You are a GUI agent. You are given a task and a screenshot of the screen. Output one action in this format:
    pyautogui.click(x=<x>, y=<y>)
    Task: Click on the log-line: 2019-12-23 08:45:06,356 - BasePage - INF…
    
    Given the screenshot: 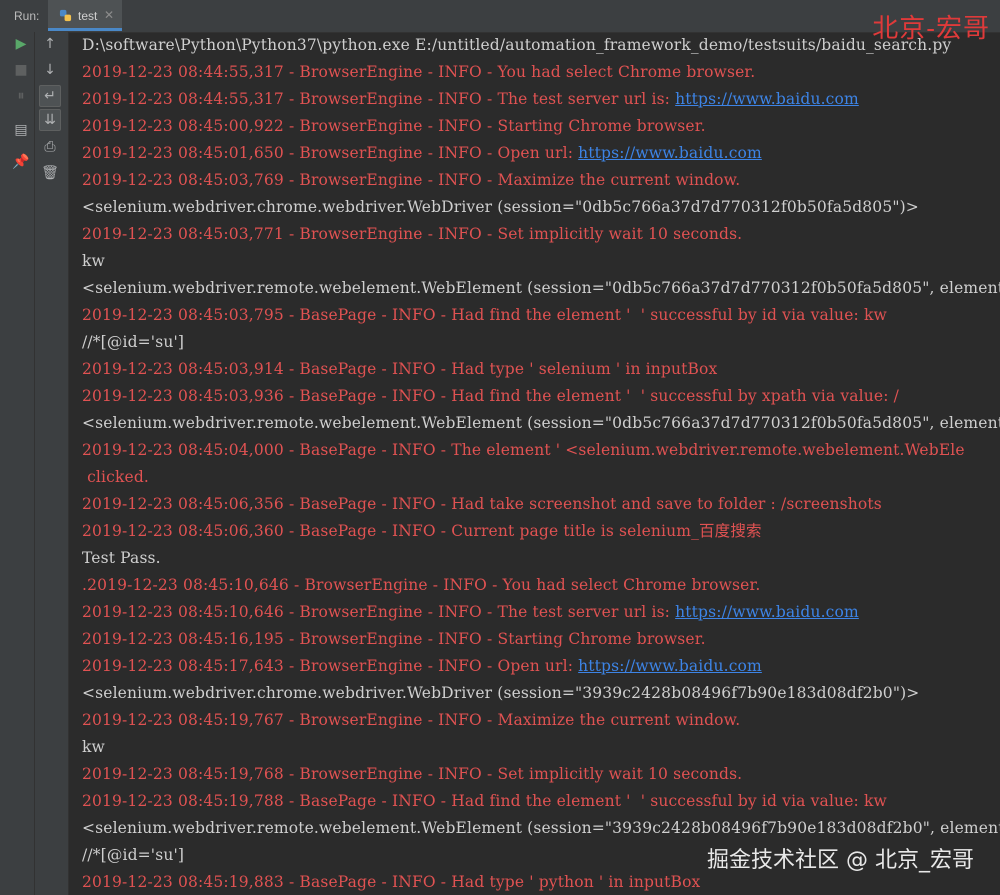 What is the action you would take?
    pyautogui.click(x=482, y=504)
    